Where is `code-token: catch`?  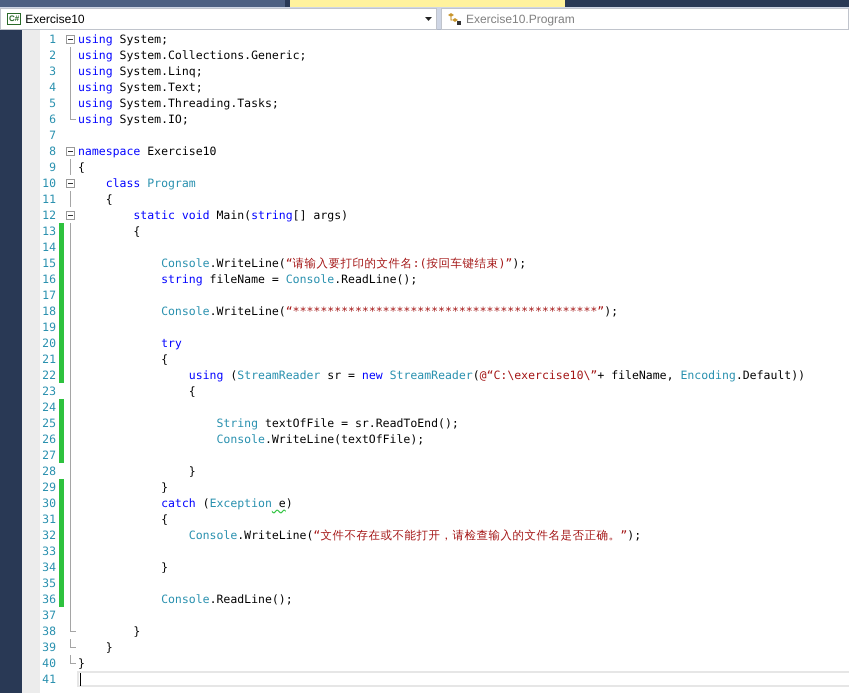
code-token: catch is located at coordinates (178, 503).